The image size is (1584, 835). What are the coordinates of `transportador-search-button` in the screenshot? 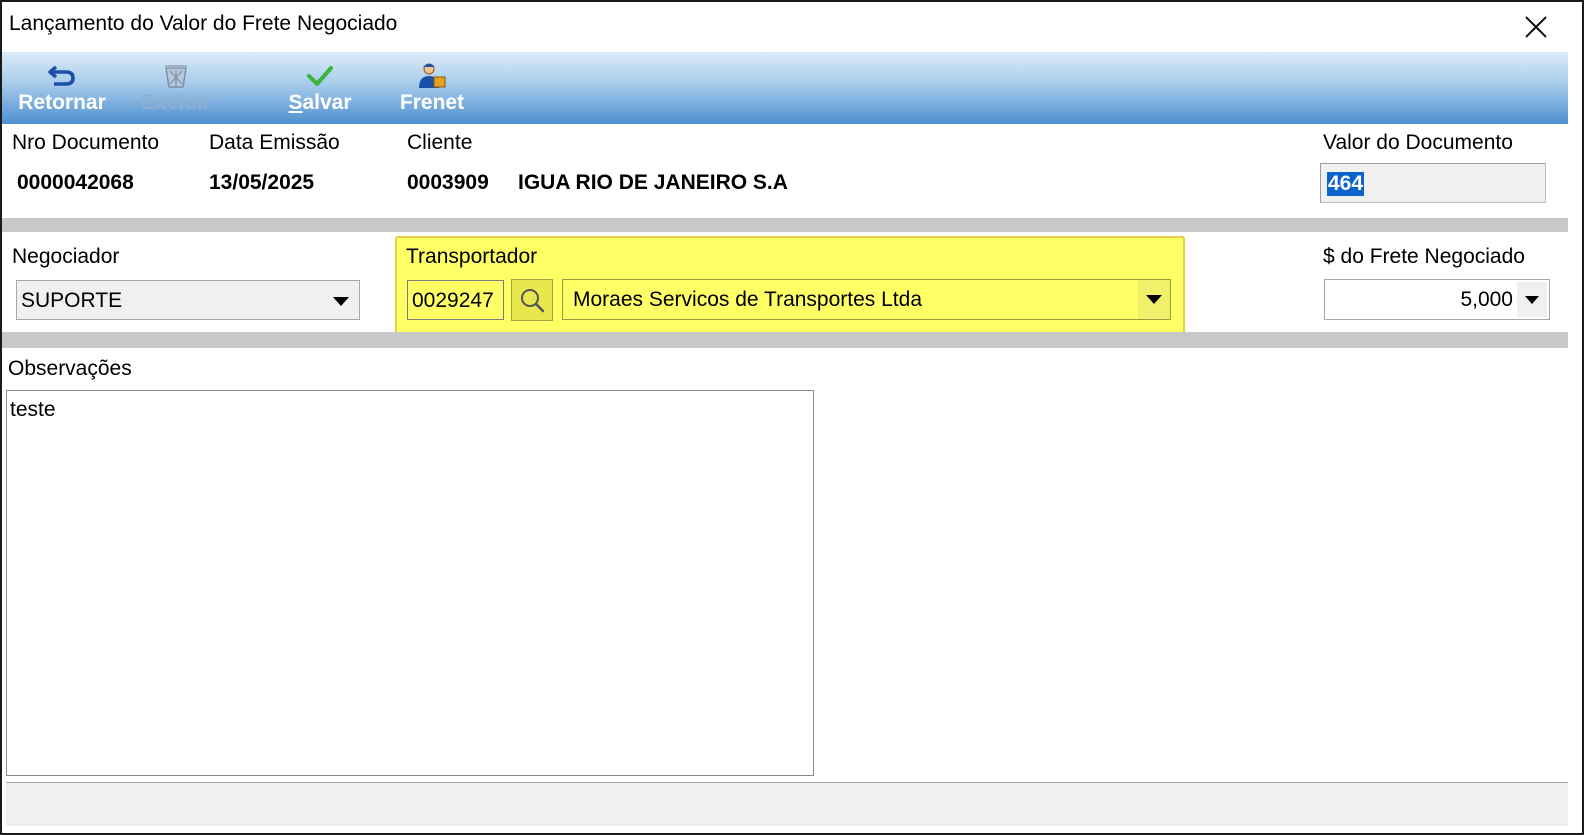 It's located at (532, 300).